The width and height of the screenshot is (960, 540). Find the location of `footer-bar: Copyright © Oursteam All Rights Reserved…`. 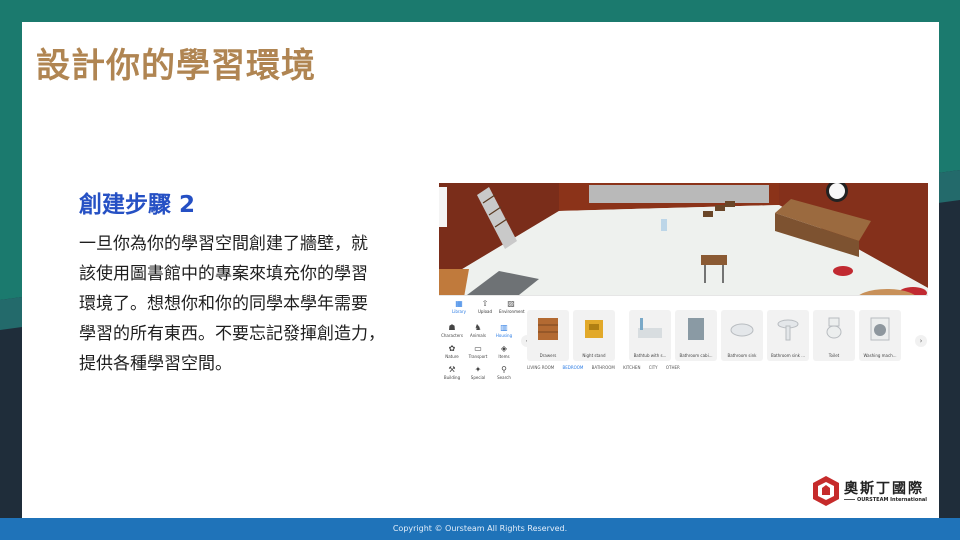

footer-bar: Copyright © Oursteam All Rights Reserved… is located at coordinates (480, 529).